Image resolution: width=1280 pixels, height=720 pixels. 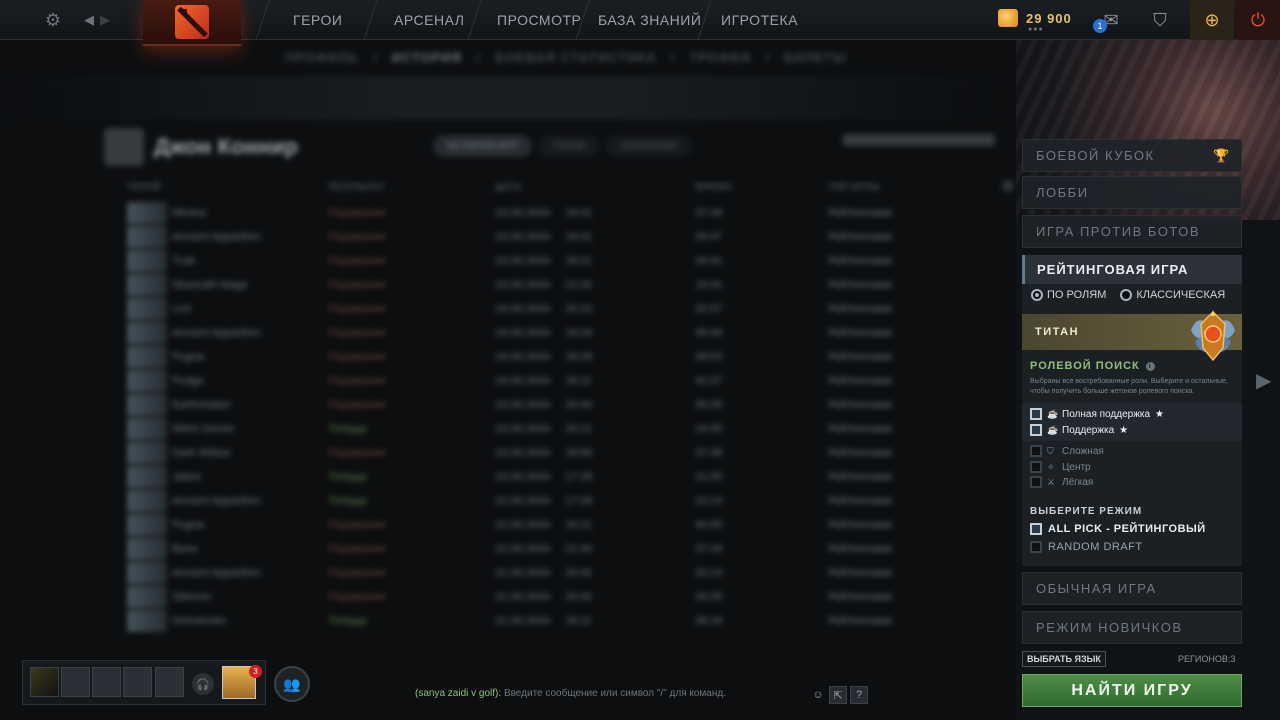 What do you see at coordinates (1132, 192) in the screenshot?
I see `lobby-button: ЛОББИ` at bounding box center [1132, 192].